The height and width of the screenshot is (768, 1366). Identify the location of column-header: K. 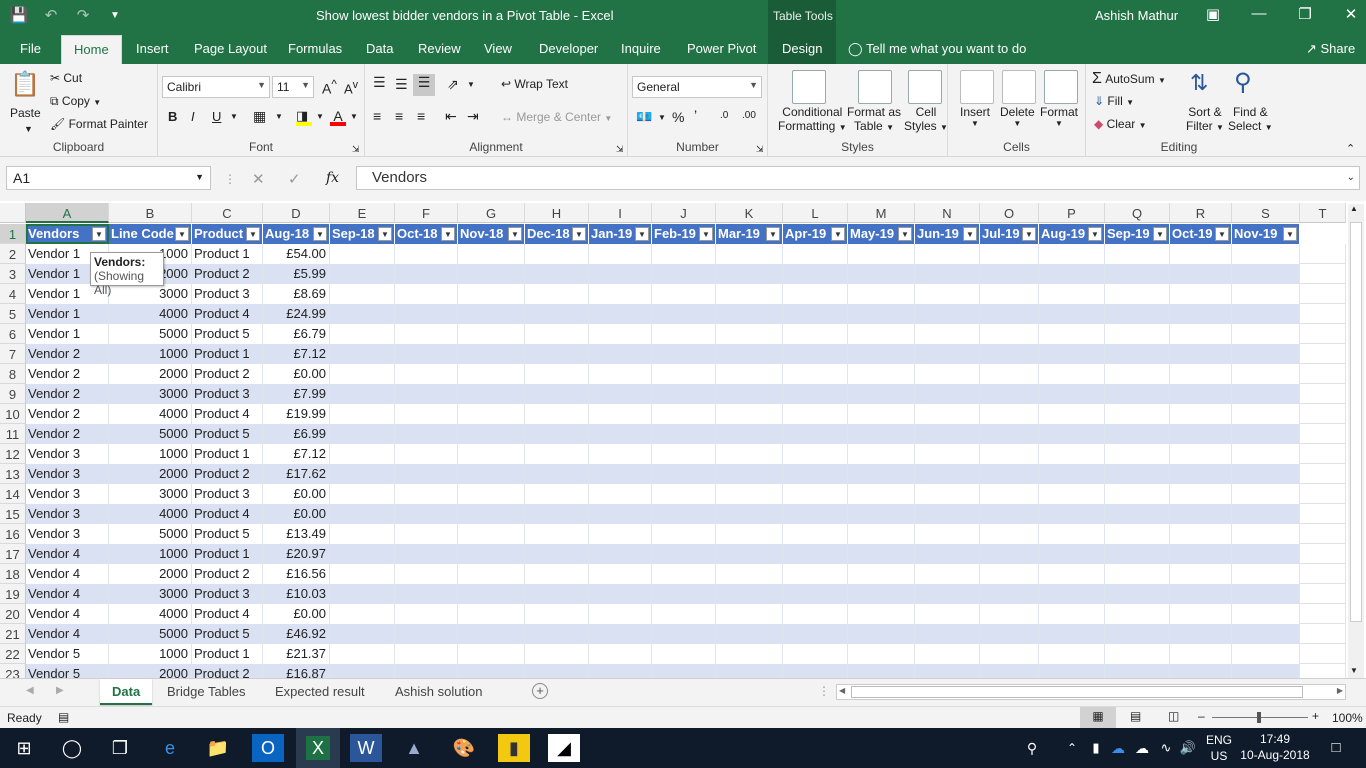
(749, 213).